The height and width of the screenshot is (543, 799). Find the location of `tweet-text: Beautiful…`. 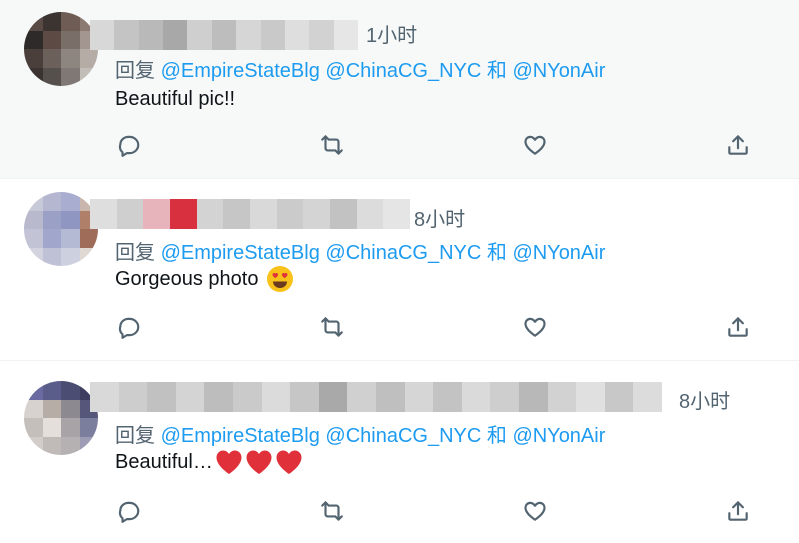

tweet-text: Beautiful… is located at coordinates (209, 462).